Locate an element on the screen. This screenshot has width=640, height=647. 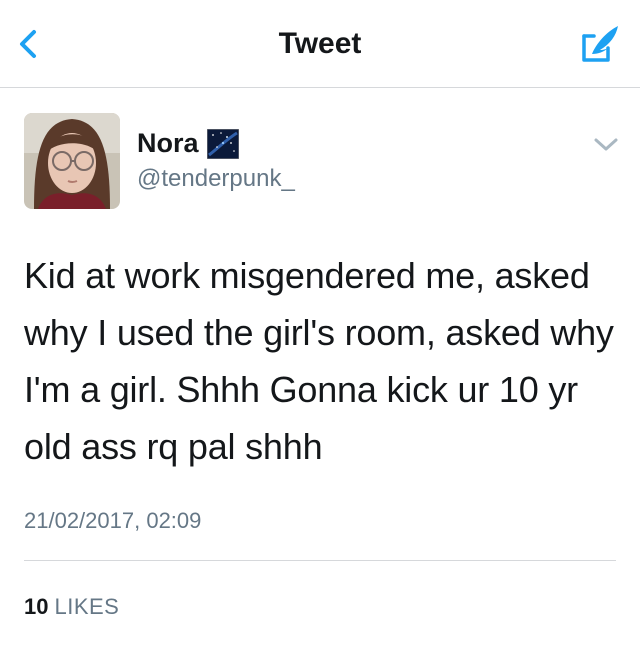
author-name-row: Nora is located at coordinates (188, 143).